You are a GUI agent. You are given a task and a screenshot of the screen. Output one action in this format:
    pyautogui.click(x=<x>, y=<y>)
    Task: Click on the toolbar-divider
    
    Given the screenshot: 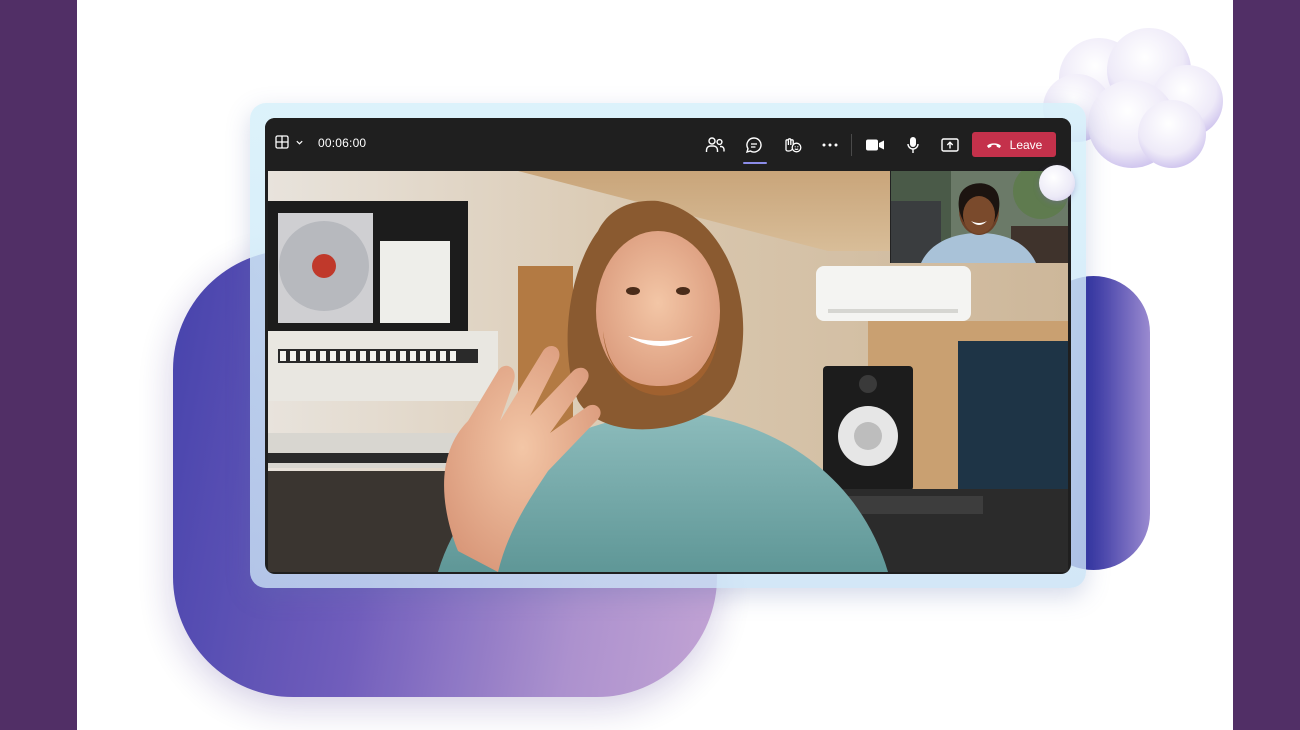 What is the action you would take?
    pyautogui.click(x=851, y=145)
    